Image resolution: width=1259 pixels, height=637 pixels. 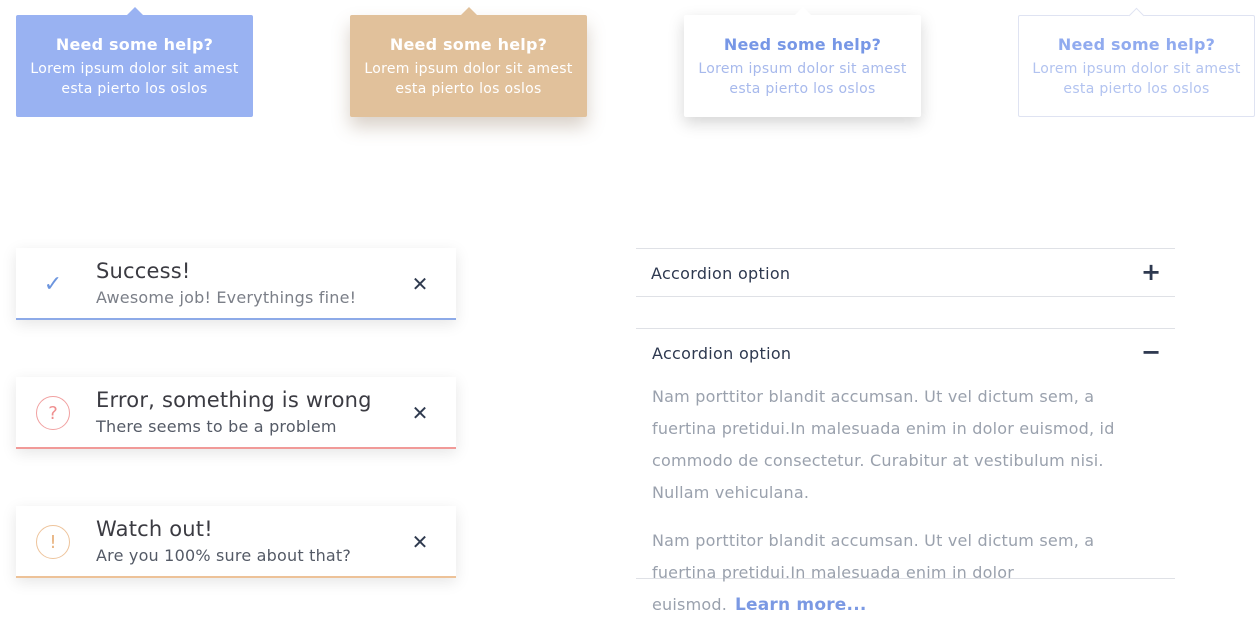 What do you see at coordinates (143, 271) in the screenshot?
I see `alert-title: Success!` at bounding box center [143, 271].